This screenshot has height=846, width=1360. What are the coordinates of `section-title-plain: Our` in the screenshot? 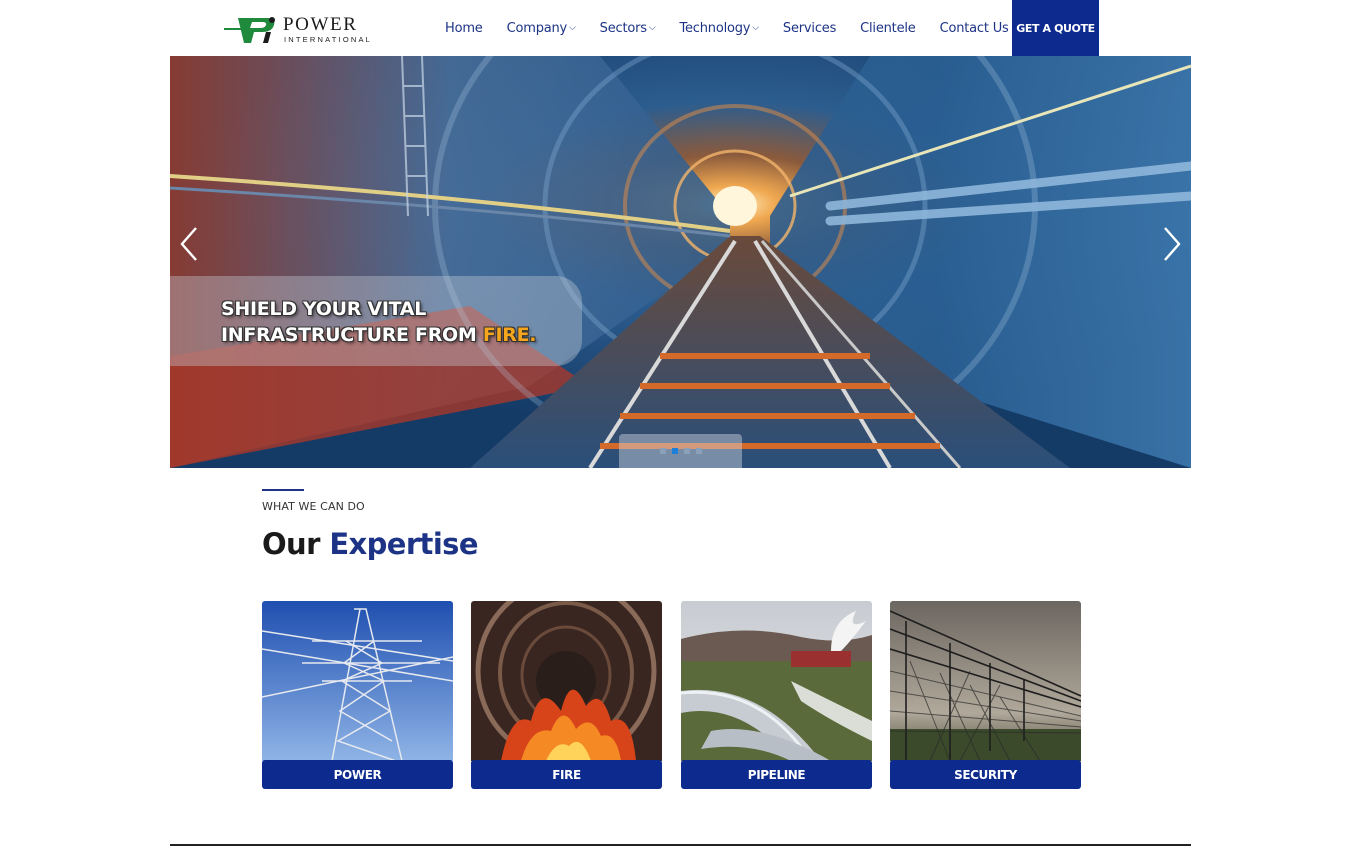 It's located at (291, 544).